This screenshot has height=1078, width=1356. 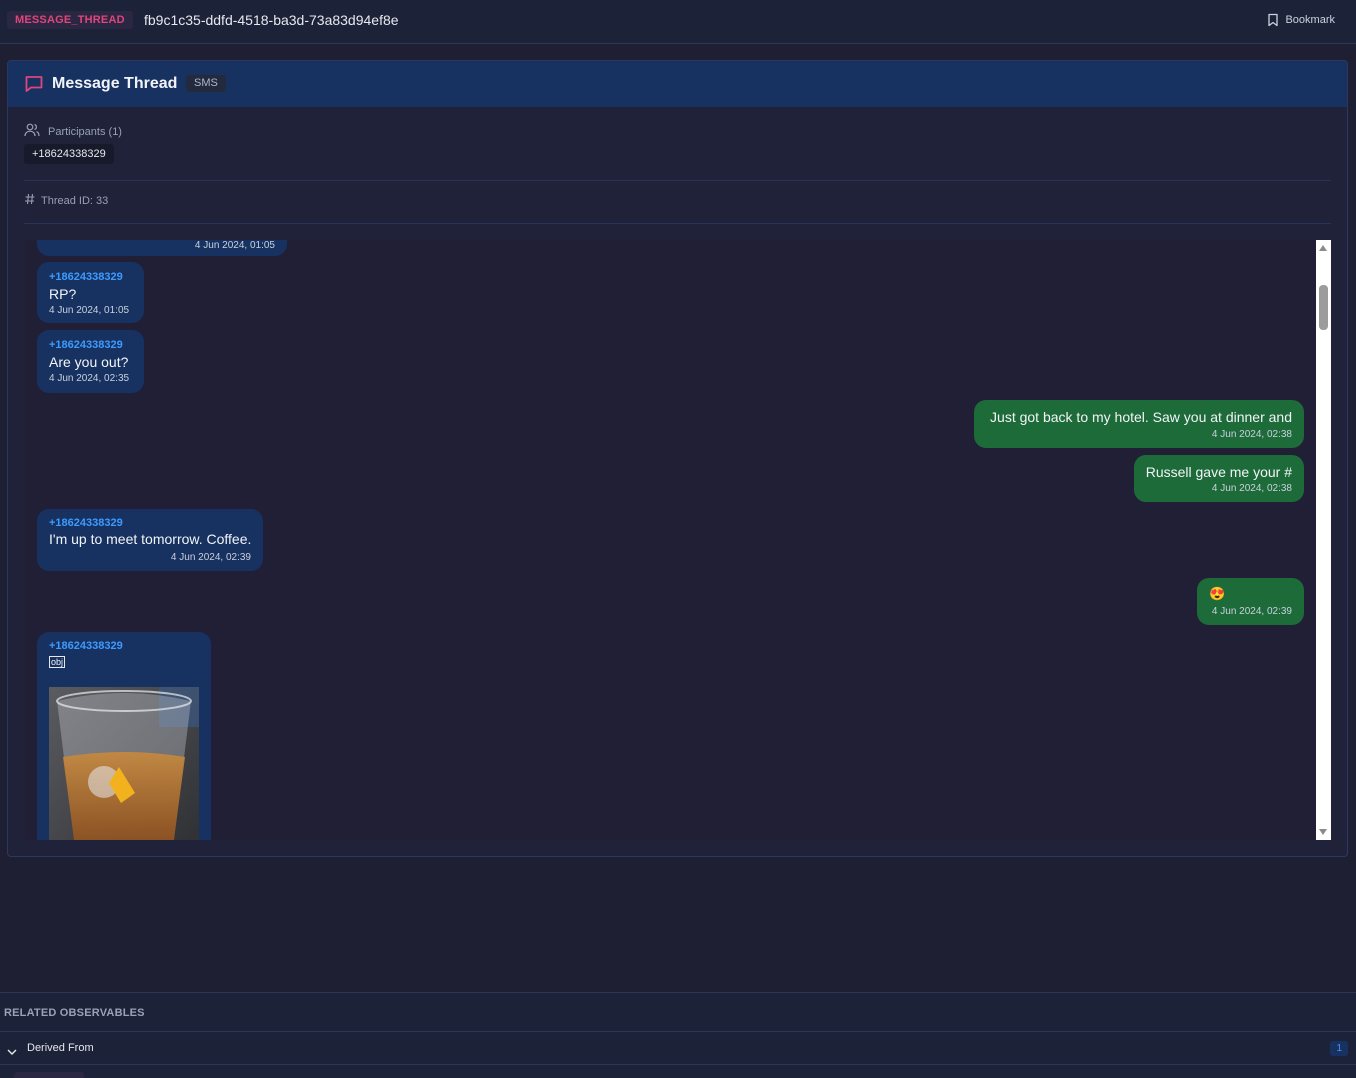 I want to click on bookmark-label: Bookmark, so click(x=1310, y=20).